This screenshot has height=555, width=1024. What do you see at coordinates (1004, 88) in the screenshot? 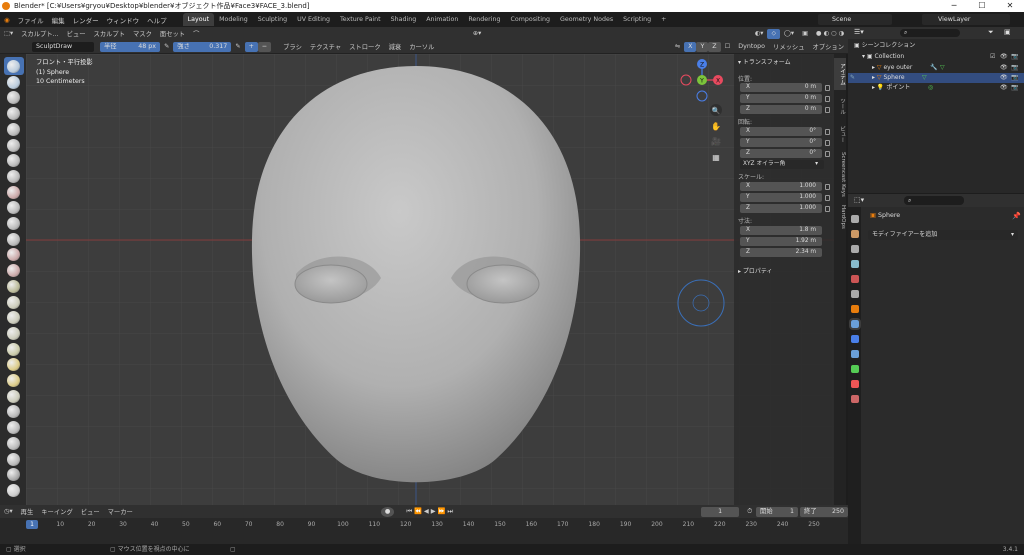
I see `light-visibility-icon: 👁` at bounding box center [1004, 88].